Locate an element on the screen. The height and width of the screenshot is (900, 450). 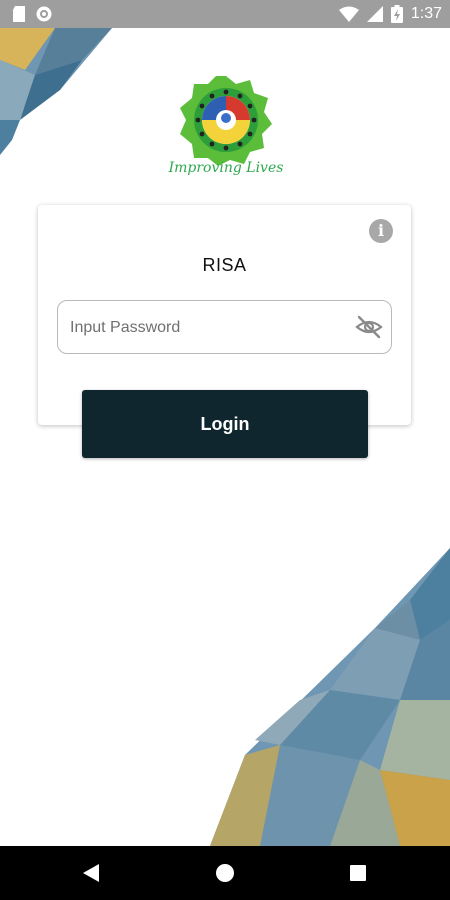
app-title: RISA is located at coordinates (224, 265).